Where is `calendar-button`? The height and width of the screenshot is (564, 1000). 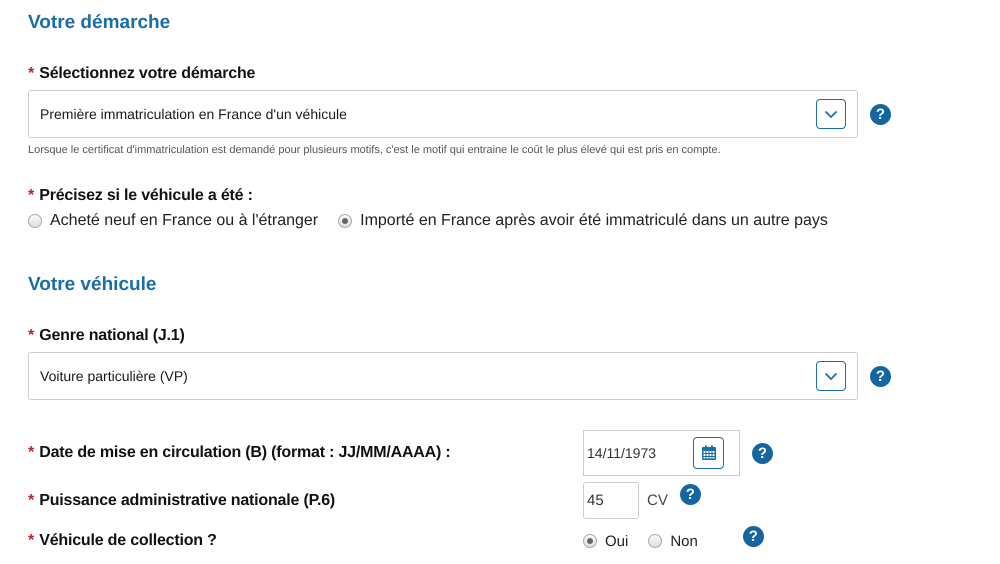 calendar-button is located at coordinates (708, 453).